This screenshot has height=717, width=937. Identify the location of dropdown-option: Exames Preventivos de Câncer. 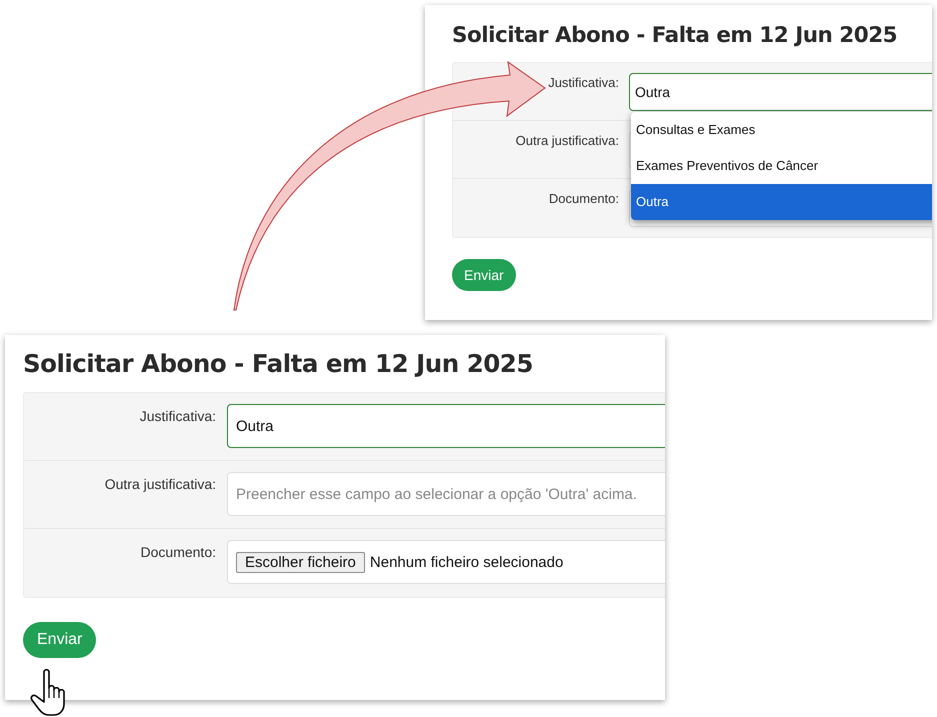
(781, 166).